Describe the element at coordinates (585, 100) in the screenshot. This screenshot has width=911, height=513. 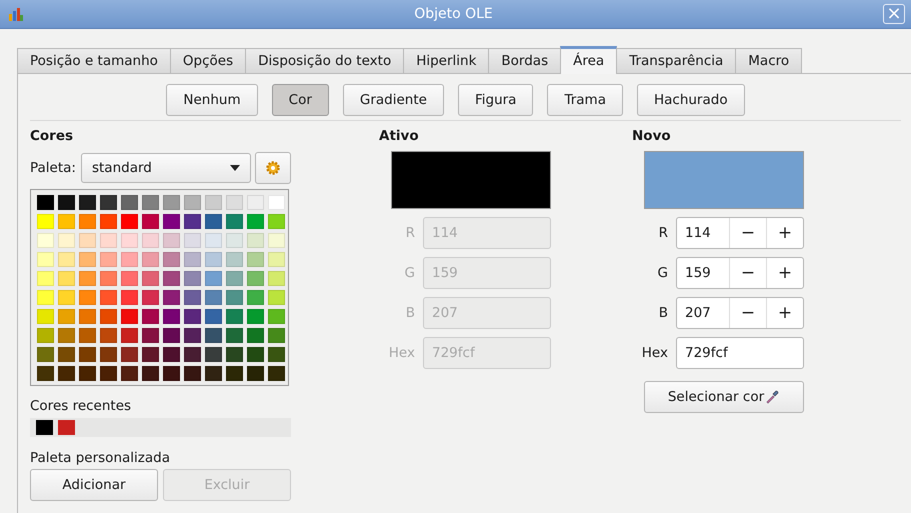
I see `fill-type-button: Trama` at that location.